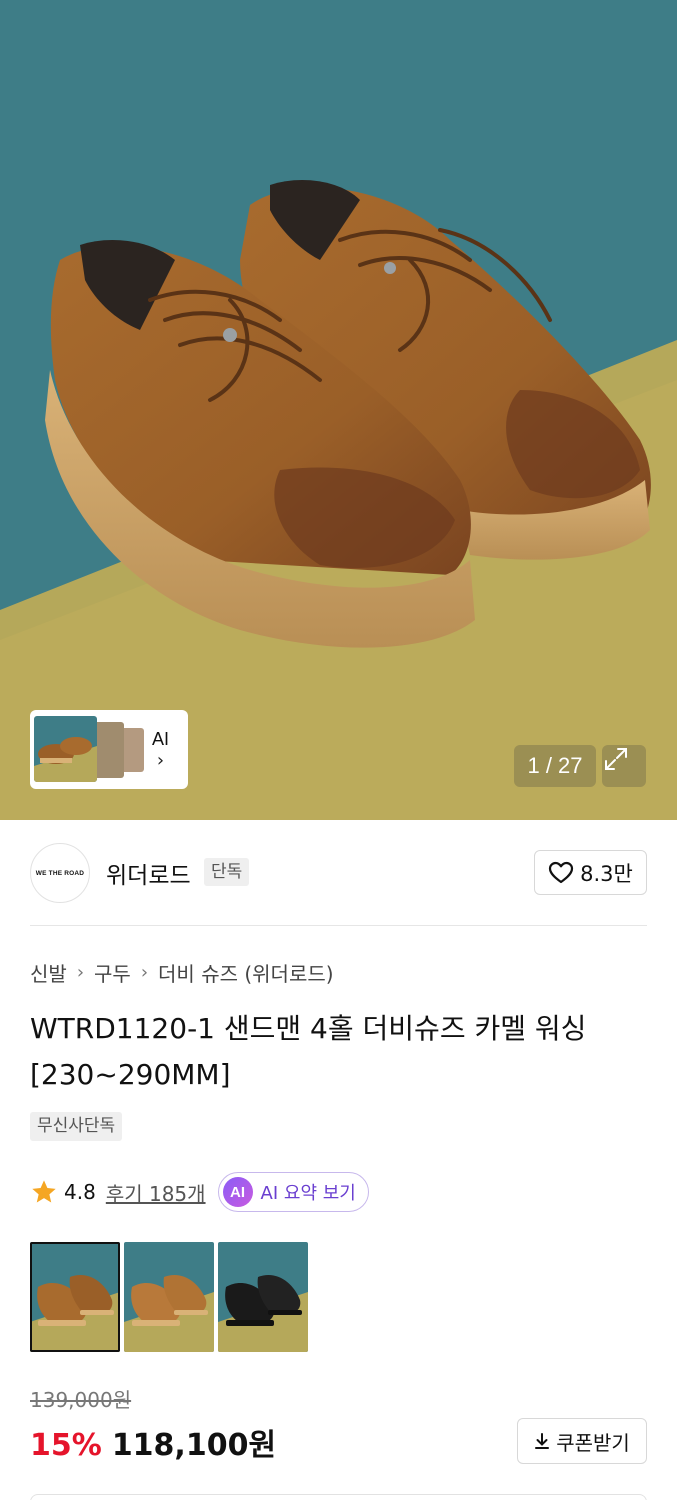  Describe the element at coordinates (542, 1441) in the screenshot. I see `download-icon` at that location.